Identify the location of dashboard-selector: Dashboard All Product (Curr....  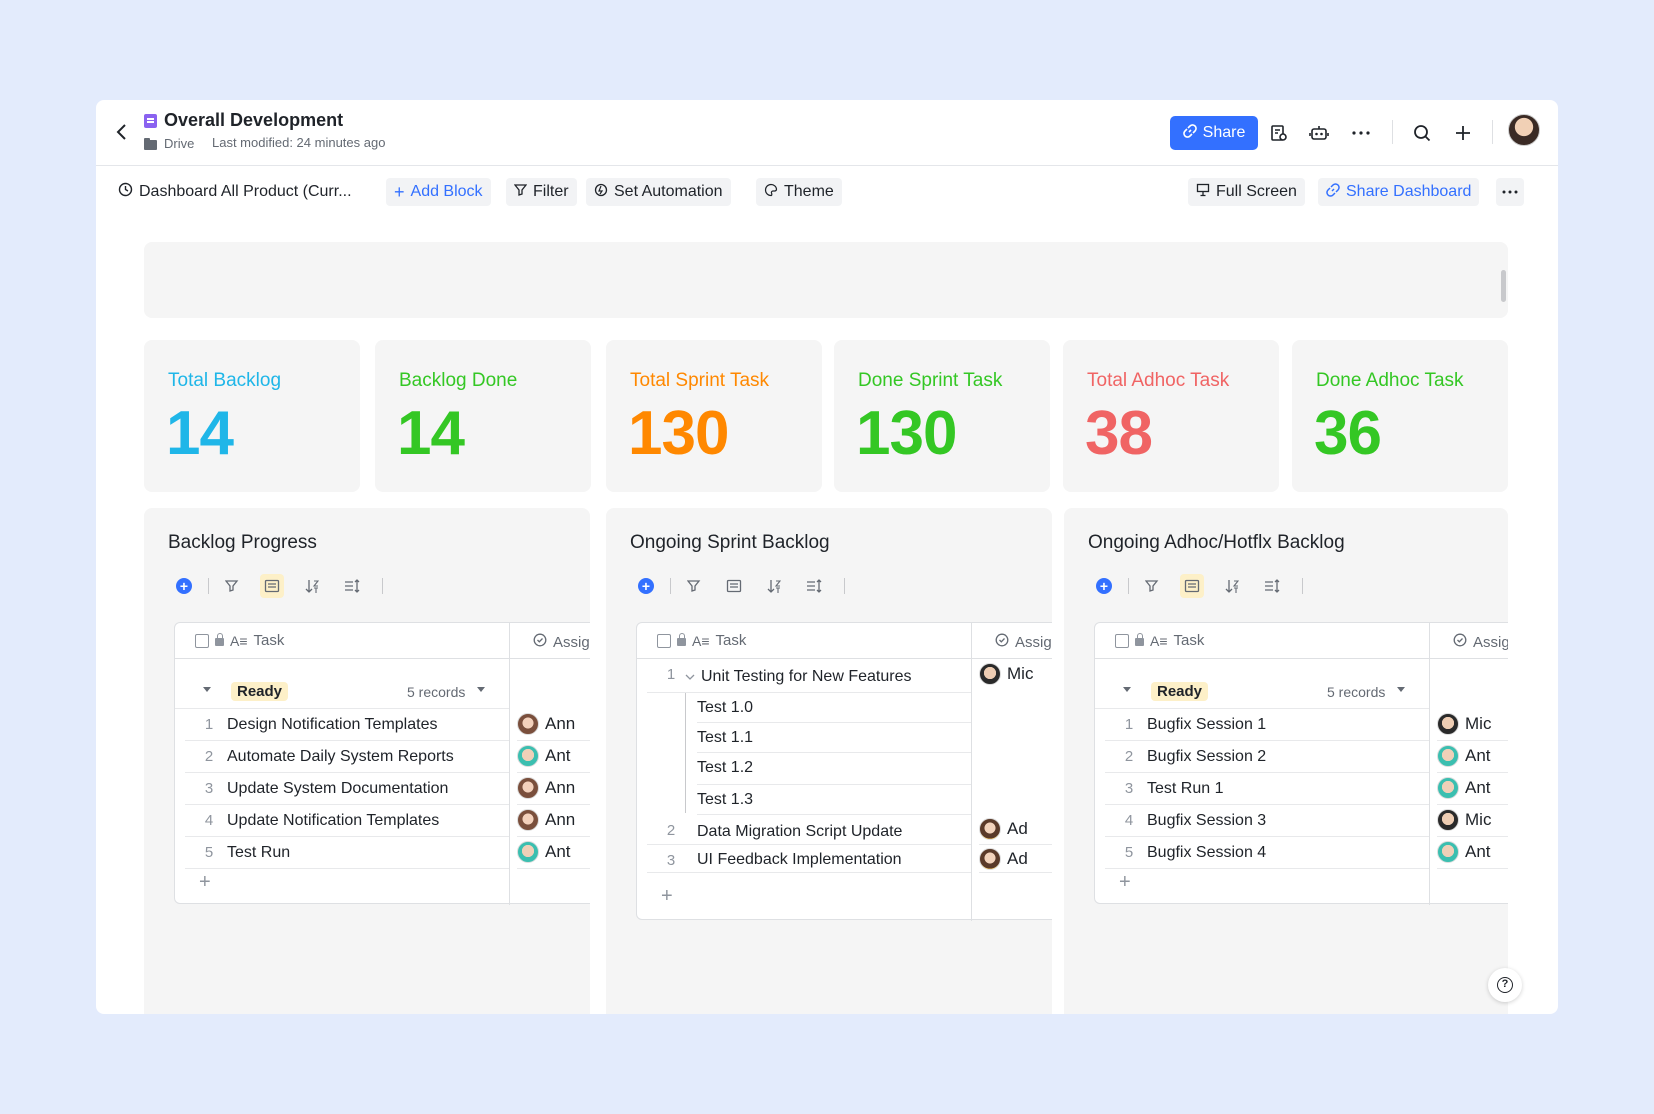
(235, 192).